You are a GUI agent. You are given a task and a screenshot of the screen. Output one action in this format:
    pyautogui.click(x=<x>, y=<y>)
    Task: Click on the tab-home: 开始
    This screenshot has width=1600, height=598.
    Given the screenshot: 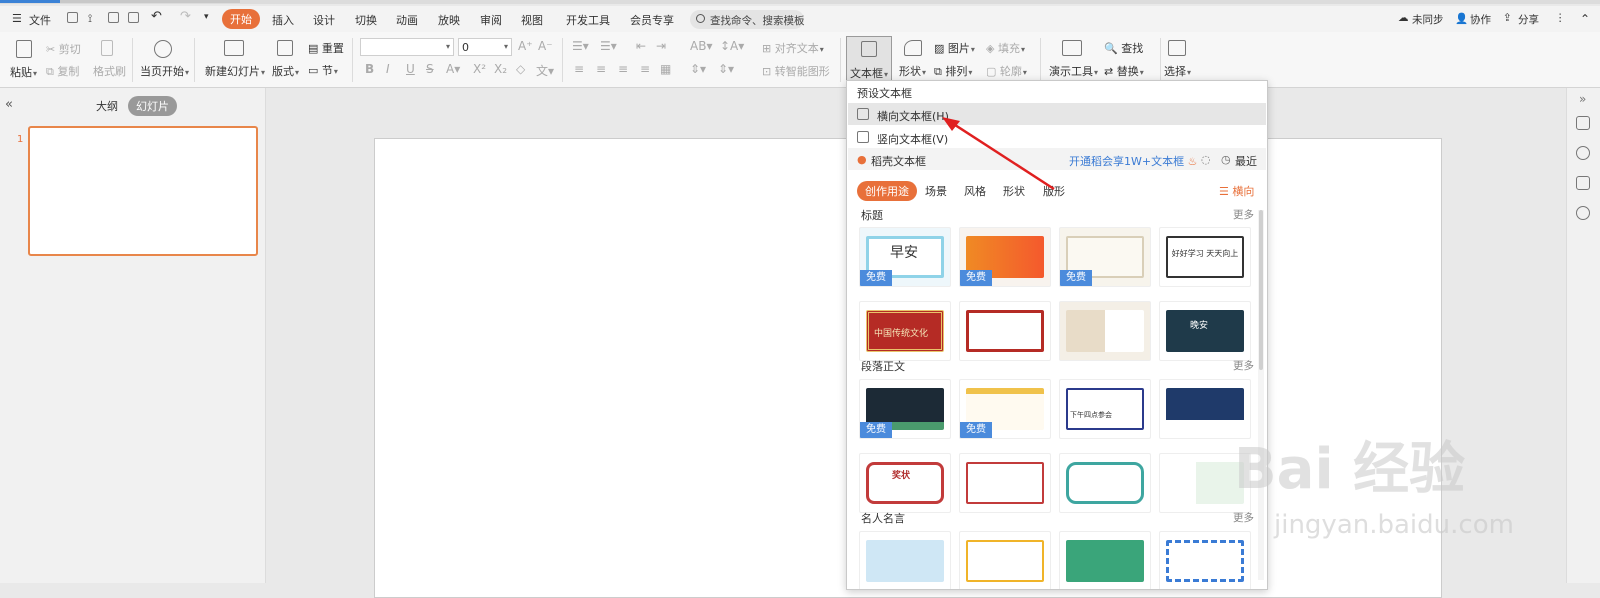 What is the action you would take?
    pyautogui.click(x=241, y=19)
    